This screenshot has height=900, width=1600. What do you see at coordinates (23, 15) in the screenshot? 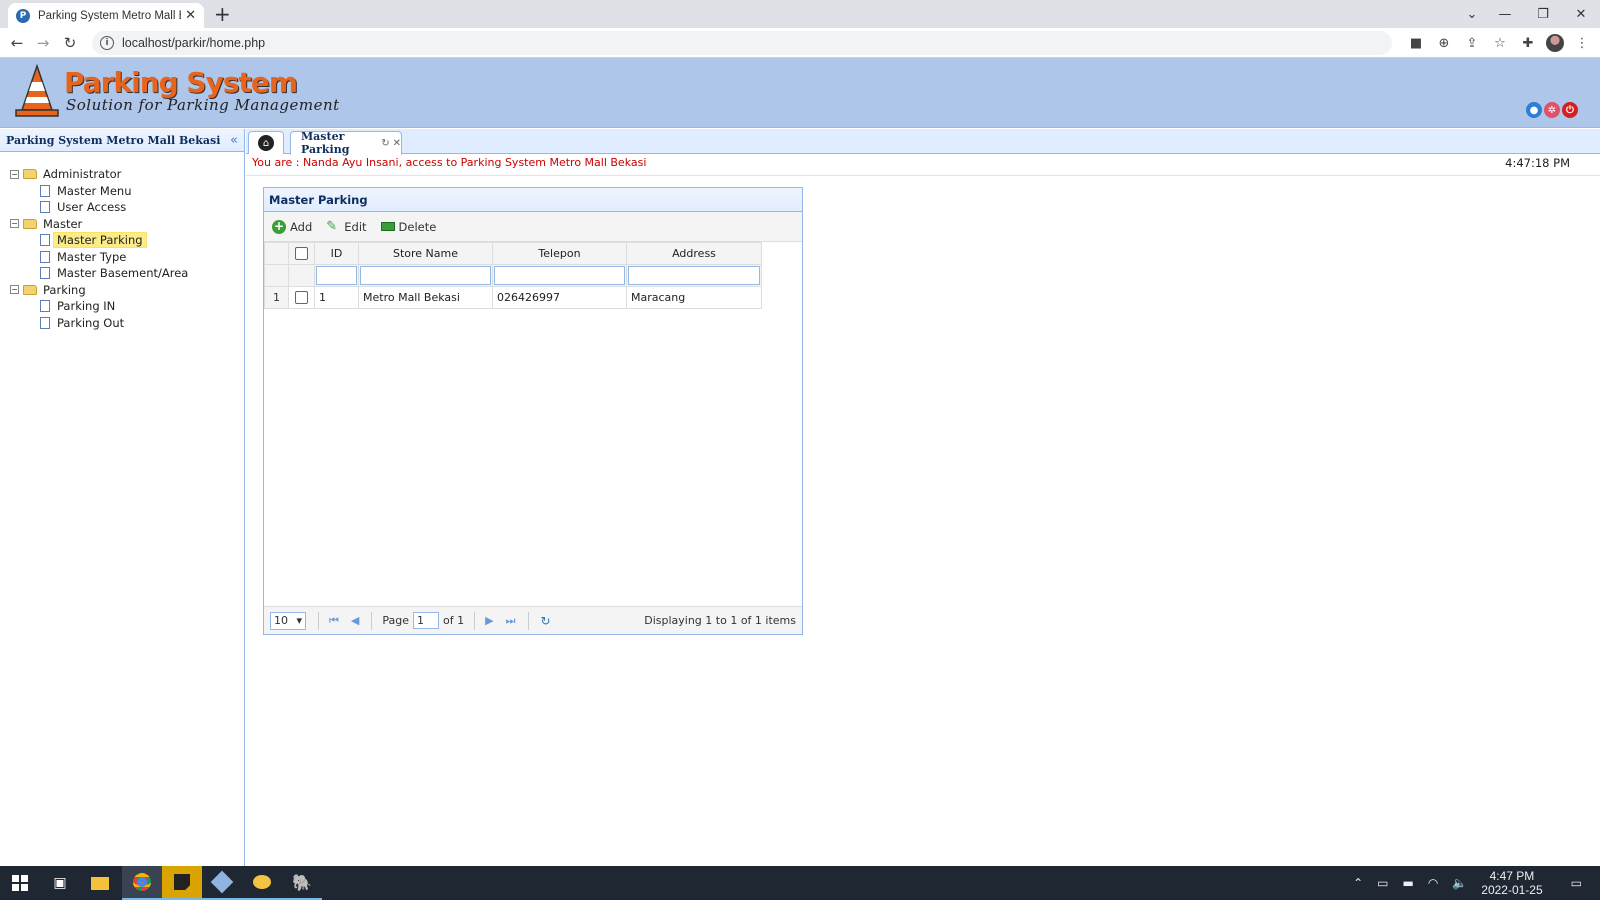
I see `site-favicon-icon: P` at bounding box center [23, 15].